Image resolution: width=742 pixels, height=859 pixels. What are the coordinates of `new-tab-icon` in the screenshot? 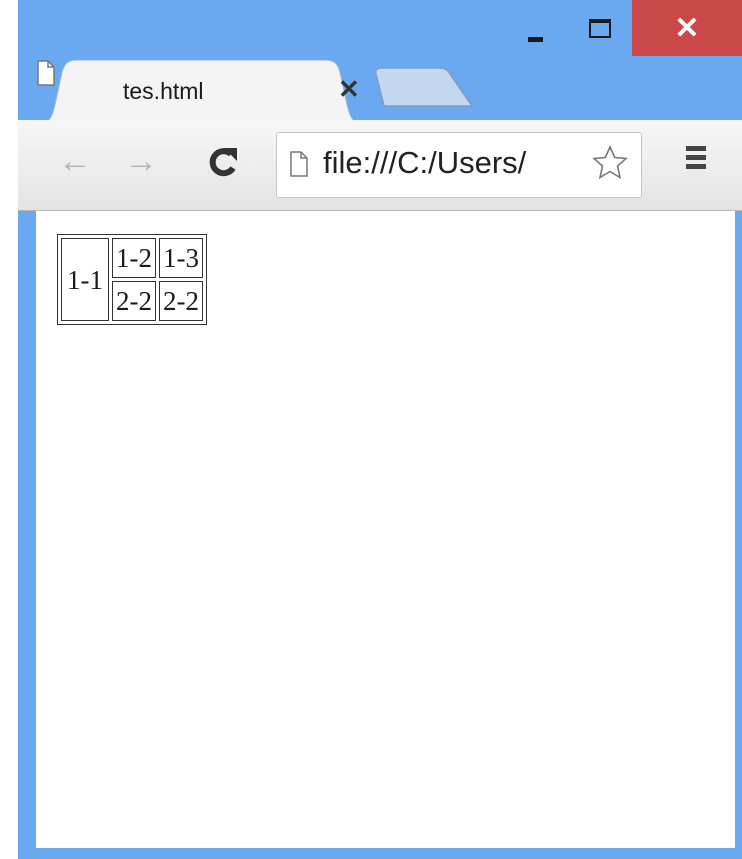 It's located at (424, 87).